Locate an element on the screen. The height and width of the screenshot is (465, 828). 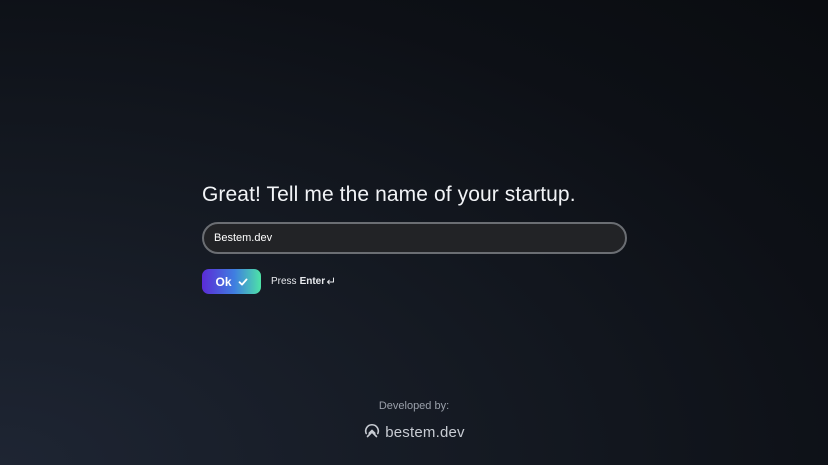
brand-name: bestem.dev is located at coordinates (425, 432).